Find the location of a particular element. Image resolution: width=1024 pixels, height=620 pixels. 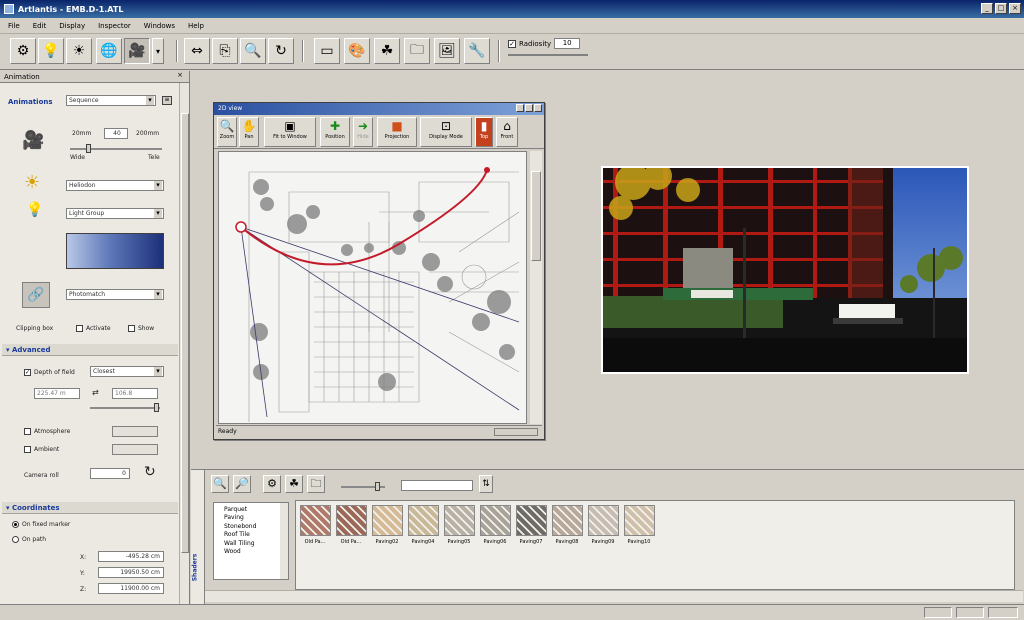

activate-checkbox is located at coordinates (79, 328).